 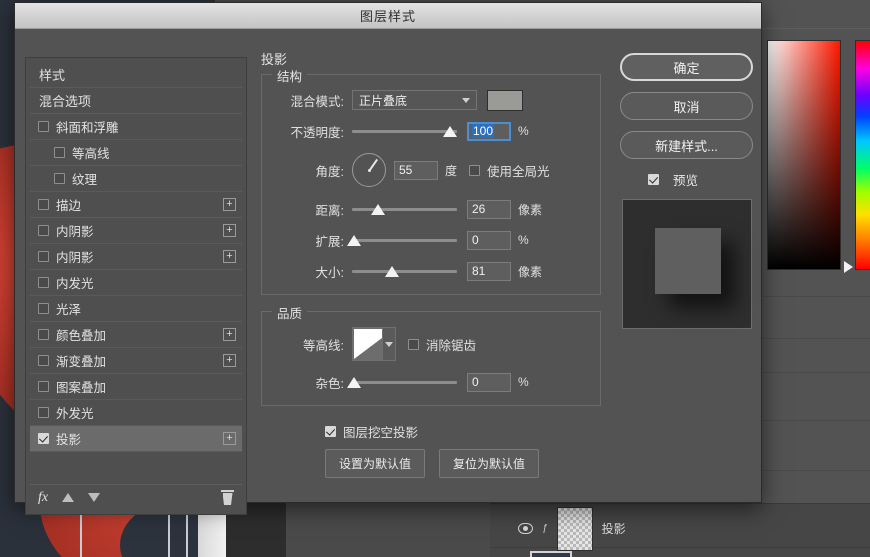 I want to click on distance-value: 26, so click(x=479, y=209).